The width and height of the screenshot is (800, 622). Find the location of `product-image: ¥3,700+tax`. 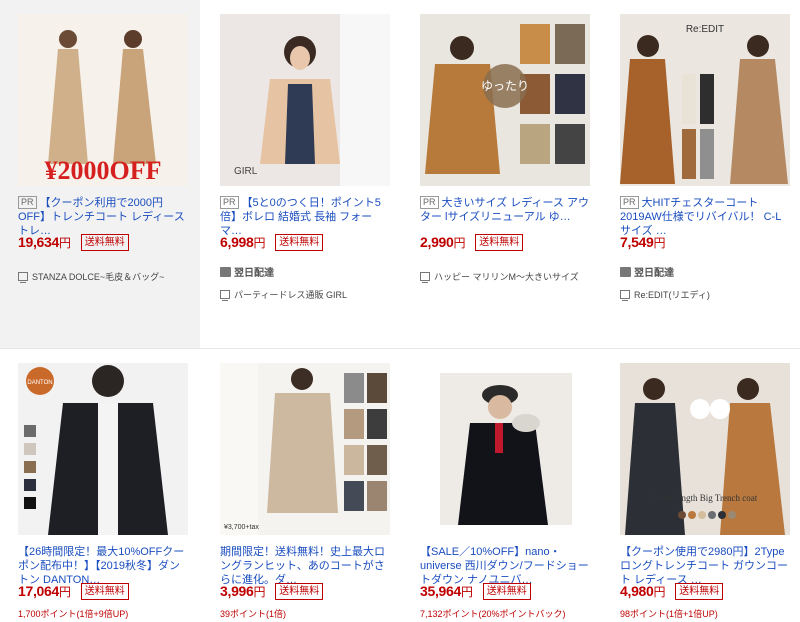

product-image: ¥3,700+tax is located at coordinates (305, 449).